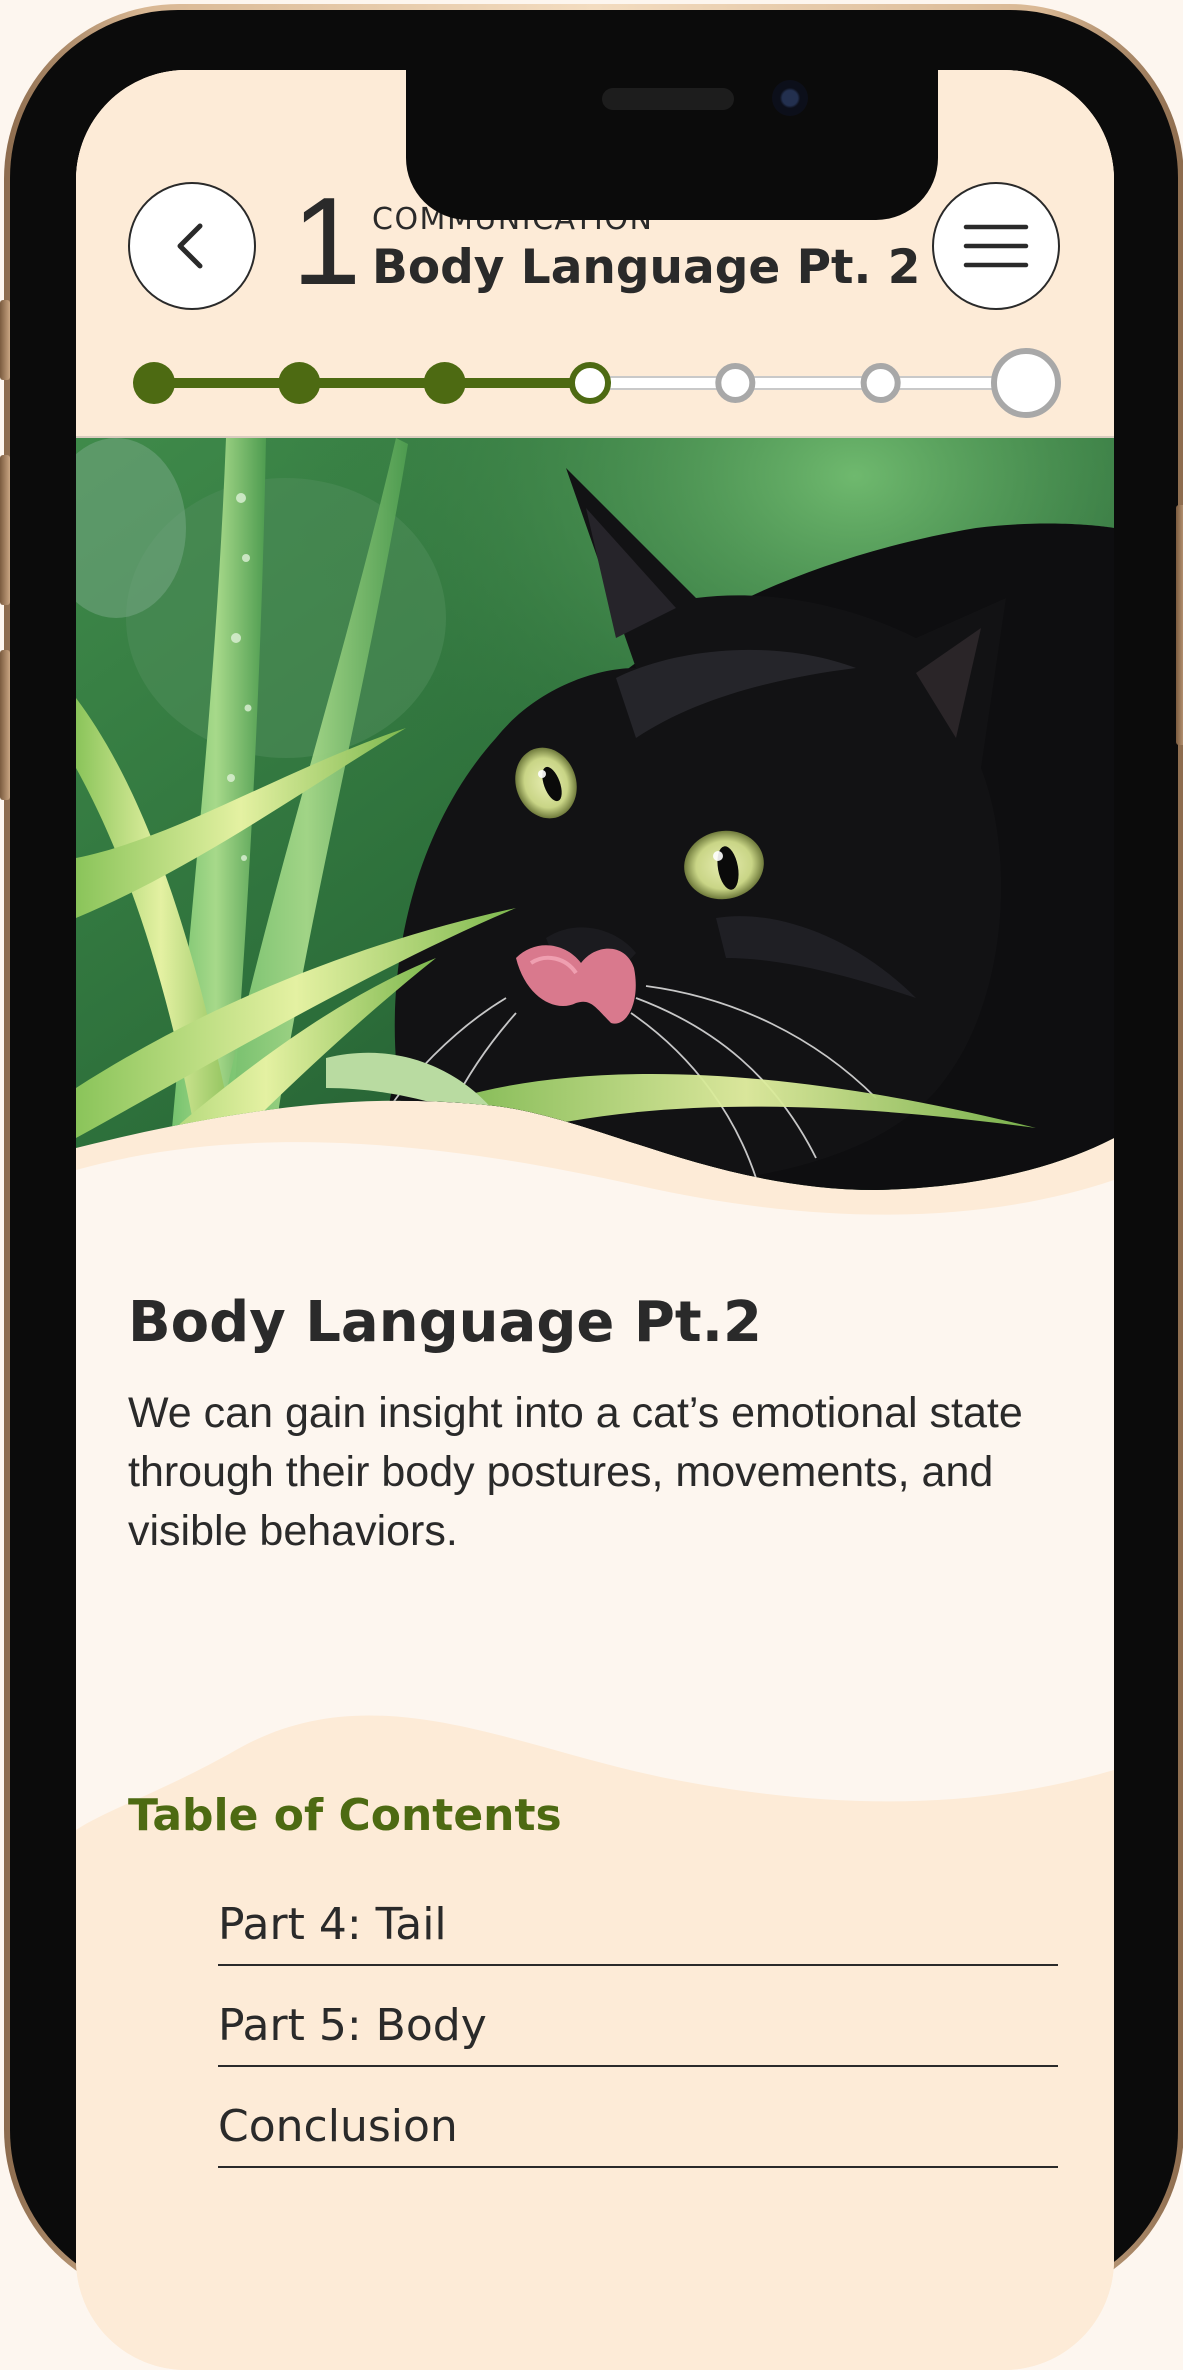  I want to click on back-button, so click(192, 246).